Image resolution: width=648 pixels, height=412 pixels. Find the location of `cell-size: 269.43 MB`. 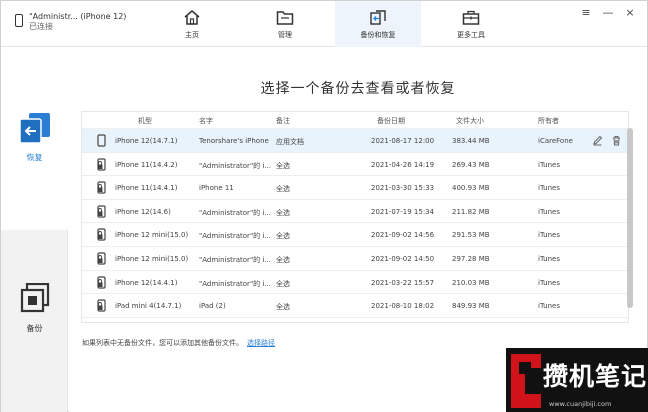

cell-size: 269.43 MB is located at coordinates (471, 164).